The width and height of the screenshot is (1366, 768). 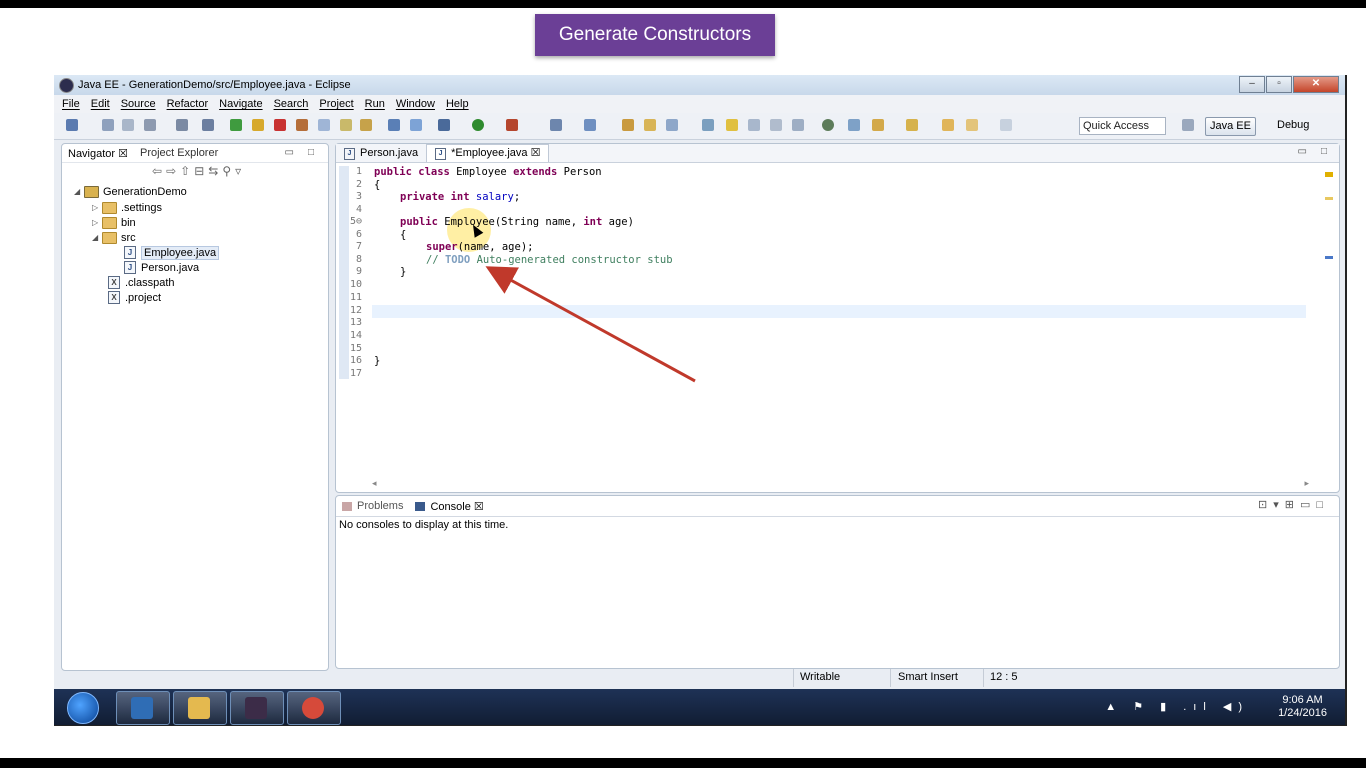 I want to click on tab-problems: Problems, so click(x=372, y=506).